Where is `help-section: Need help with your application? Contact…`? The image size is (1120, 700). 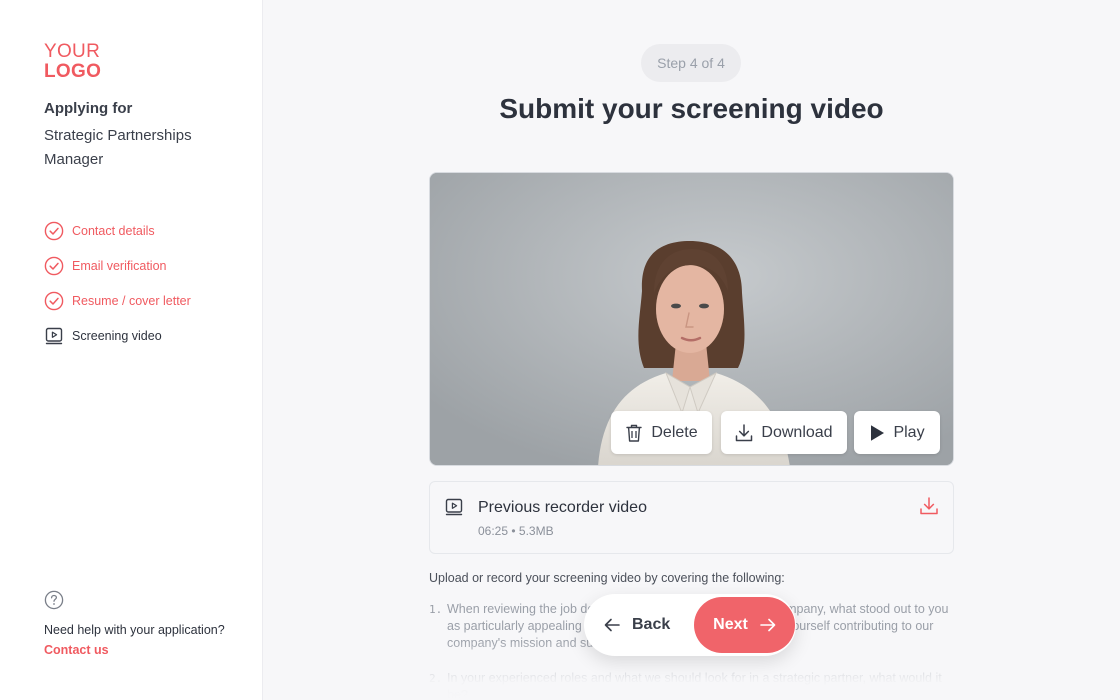 help-section: Need help with your application? Contact… is located at coordinates (144, 625).